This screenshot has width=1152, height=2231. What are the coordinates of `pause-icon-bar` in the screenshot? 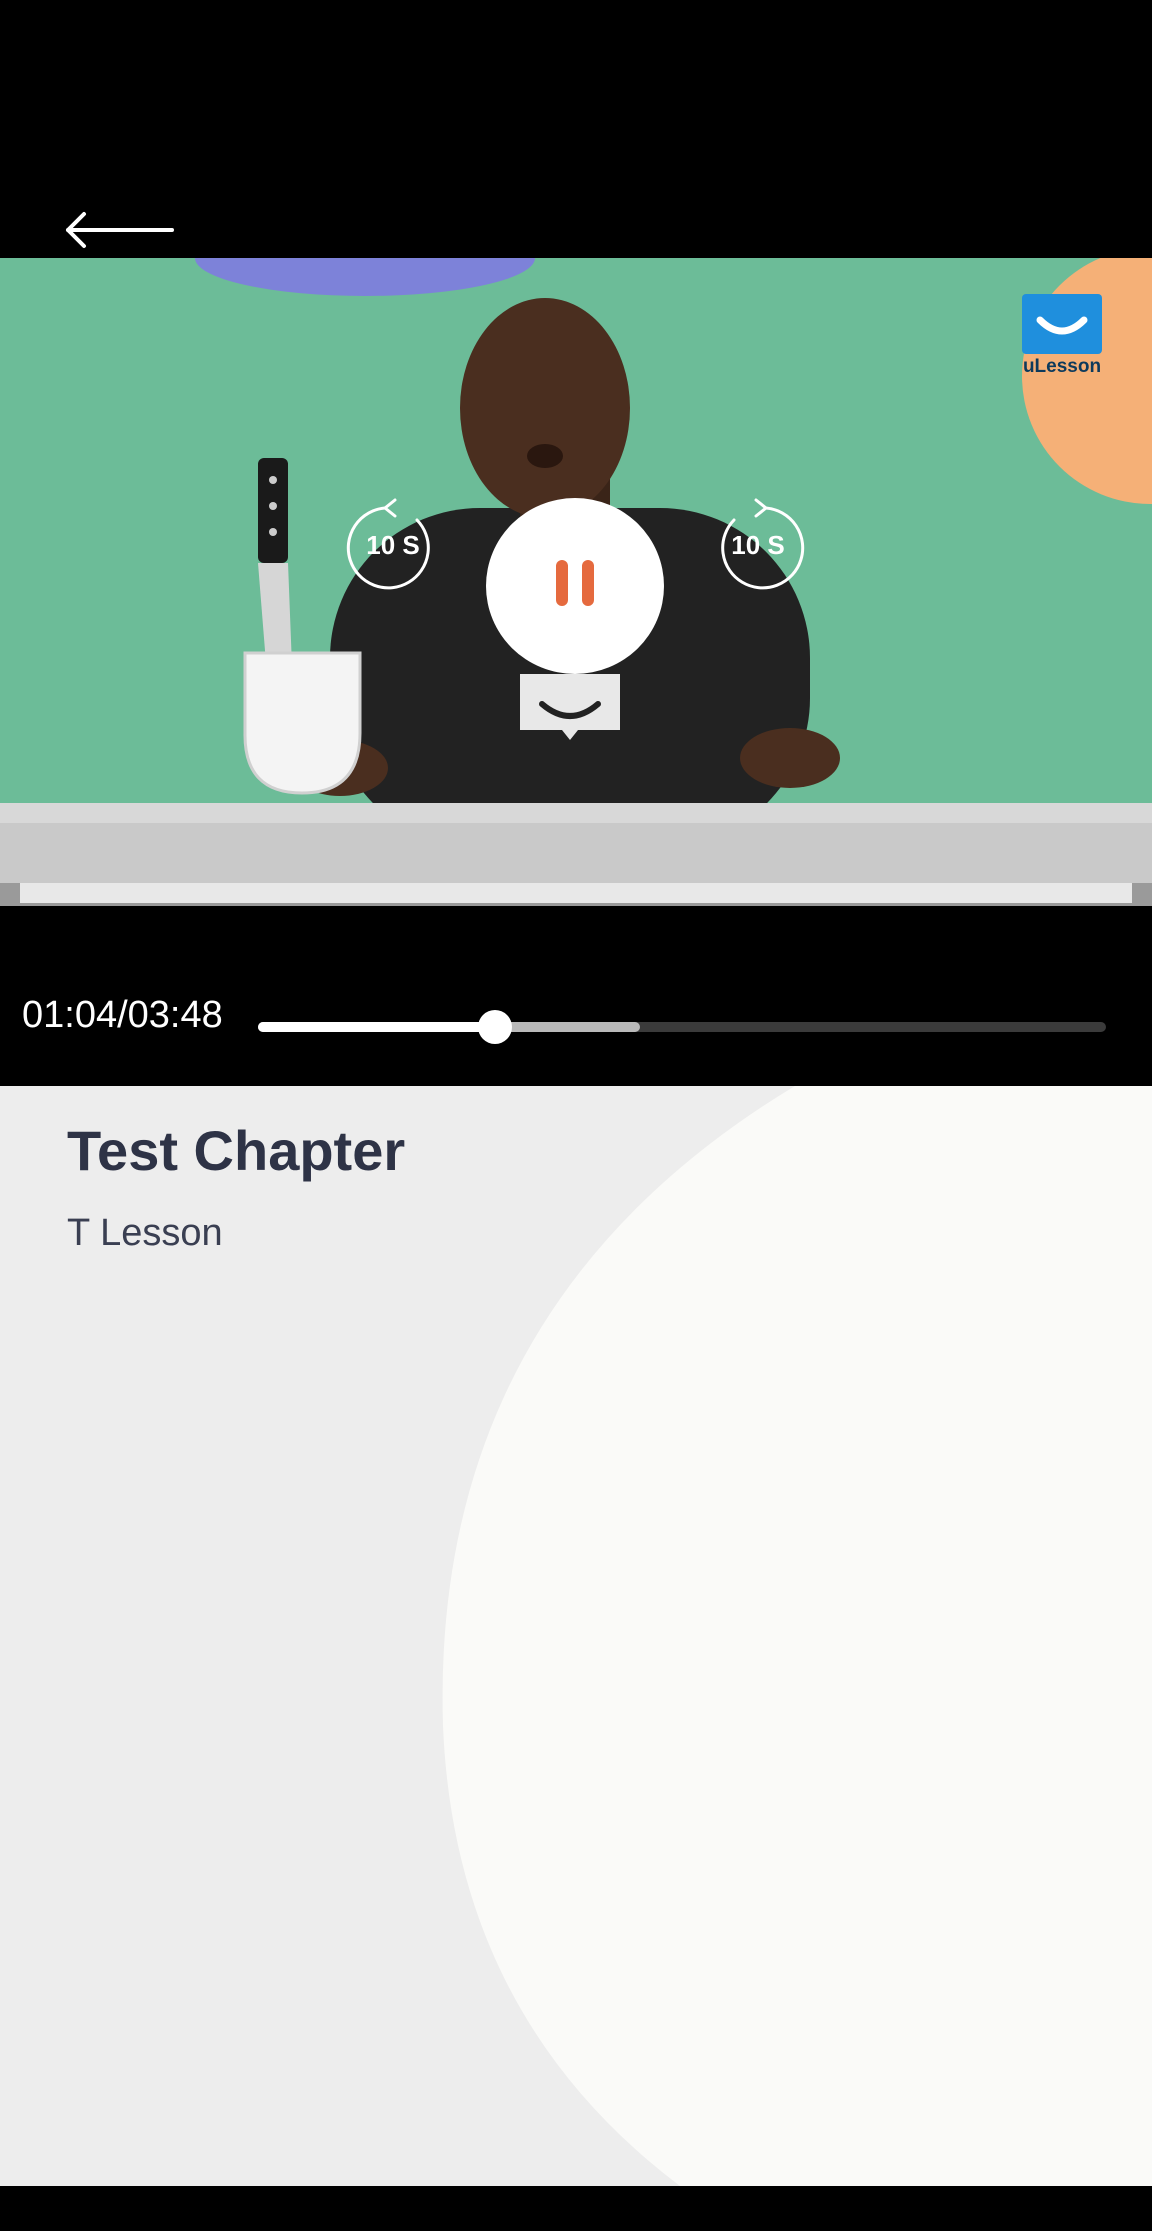 It's located at (588, 583).